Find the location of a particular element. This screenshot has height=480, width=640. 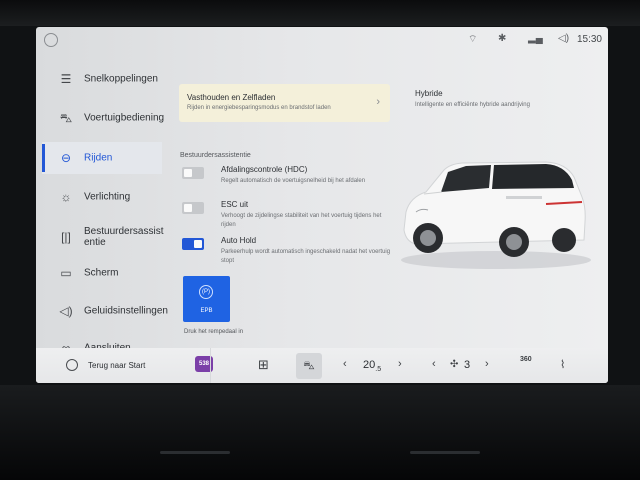

sidebar-item-label: Snelkoppelingen is located at coordinates (121, 79).